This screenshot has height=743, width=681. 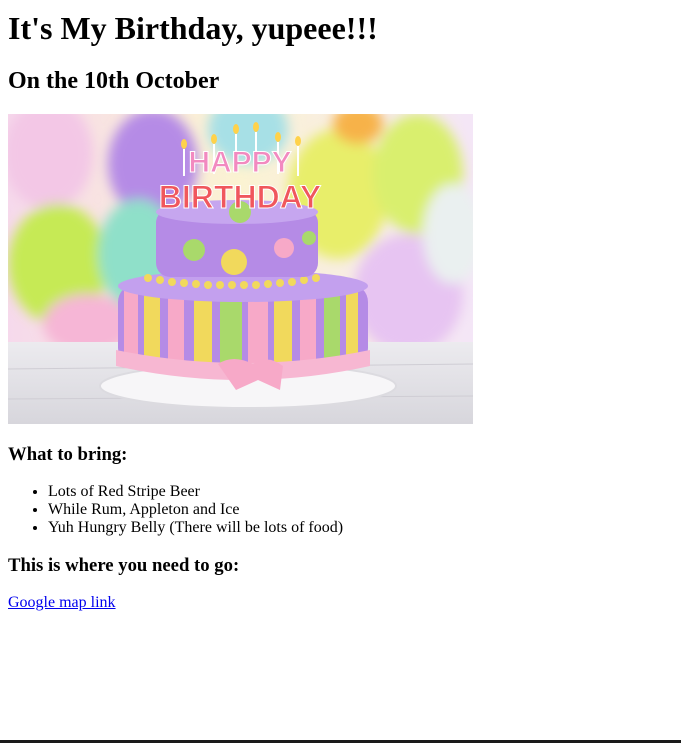 What do you see at coordinates (360, 510) in the screenshot?
I see `list-item: While Rum, Appleton and Ice` at bounding box center [360, 510].